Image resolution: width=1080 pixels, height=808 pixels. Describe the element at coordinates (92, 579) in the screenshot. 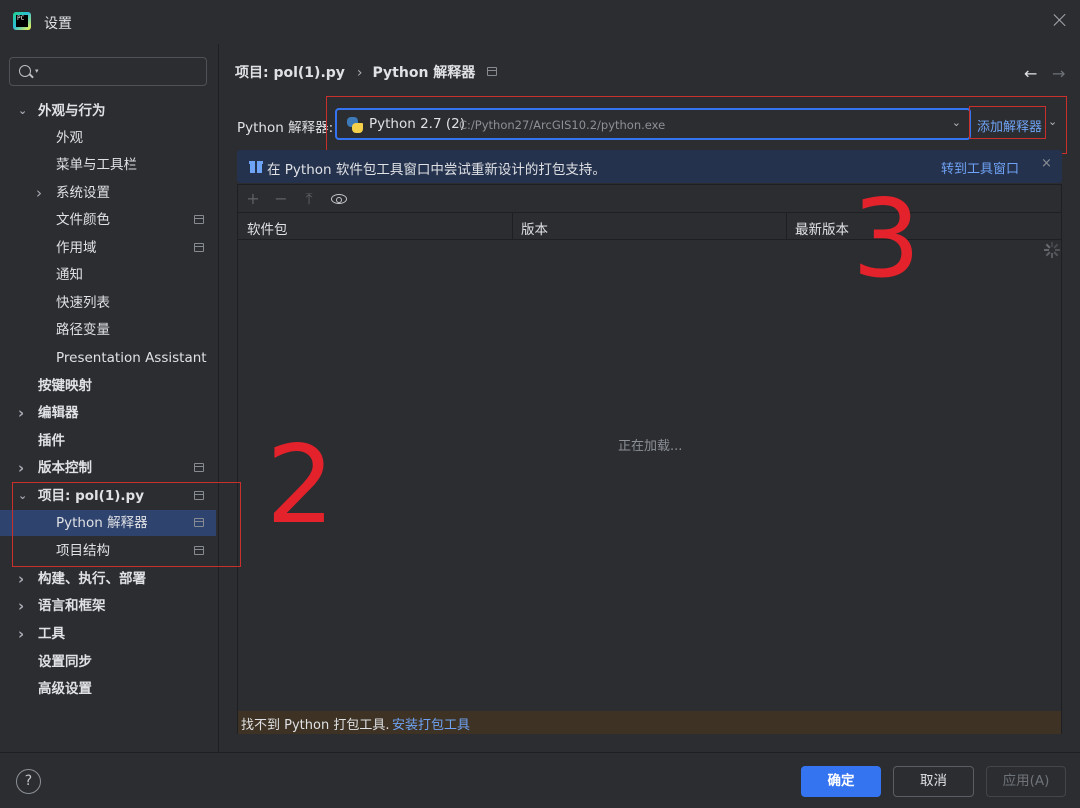

I see `sidebar-item-label: 构建、执行、部署` at that location.